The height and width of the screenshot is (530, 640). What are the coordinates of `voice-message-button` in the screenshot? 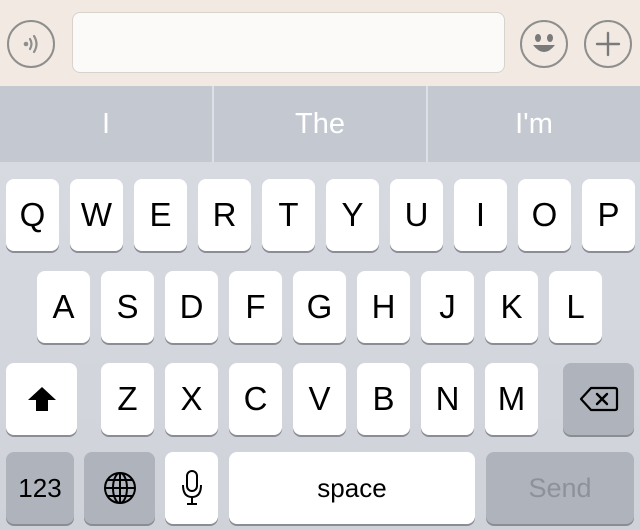 It's located at (31, 44).